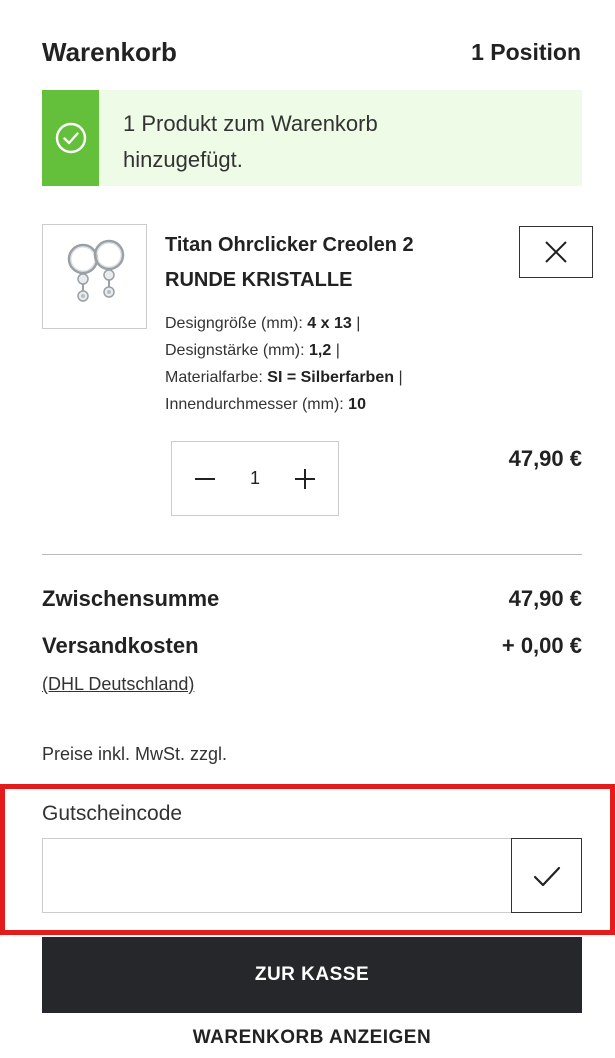 This screenshot has height=1058, width=615. I want to click on notice-icon-box, so click(70, 138).